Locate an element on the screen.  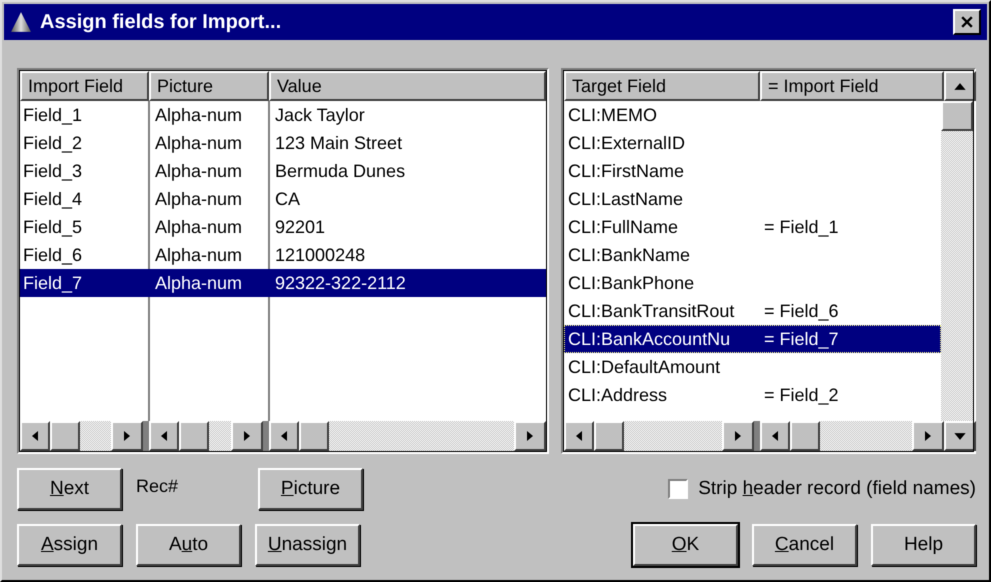
action-button: Auto is located at coordinates (188, 545).